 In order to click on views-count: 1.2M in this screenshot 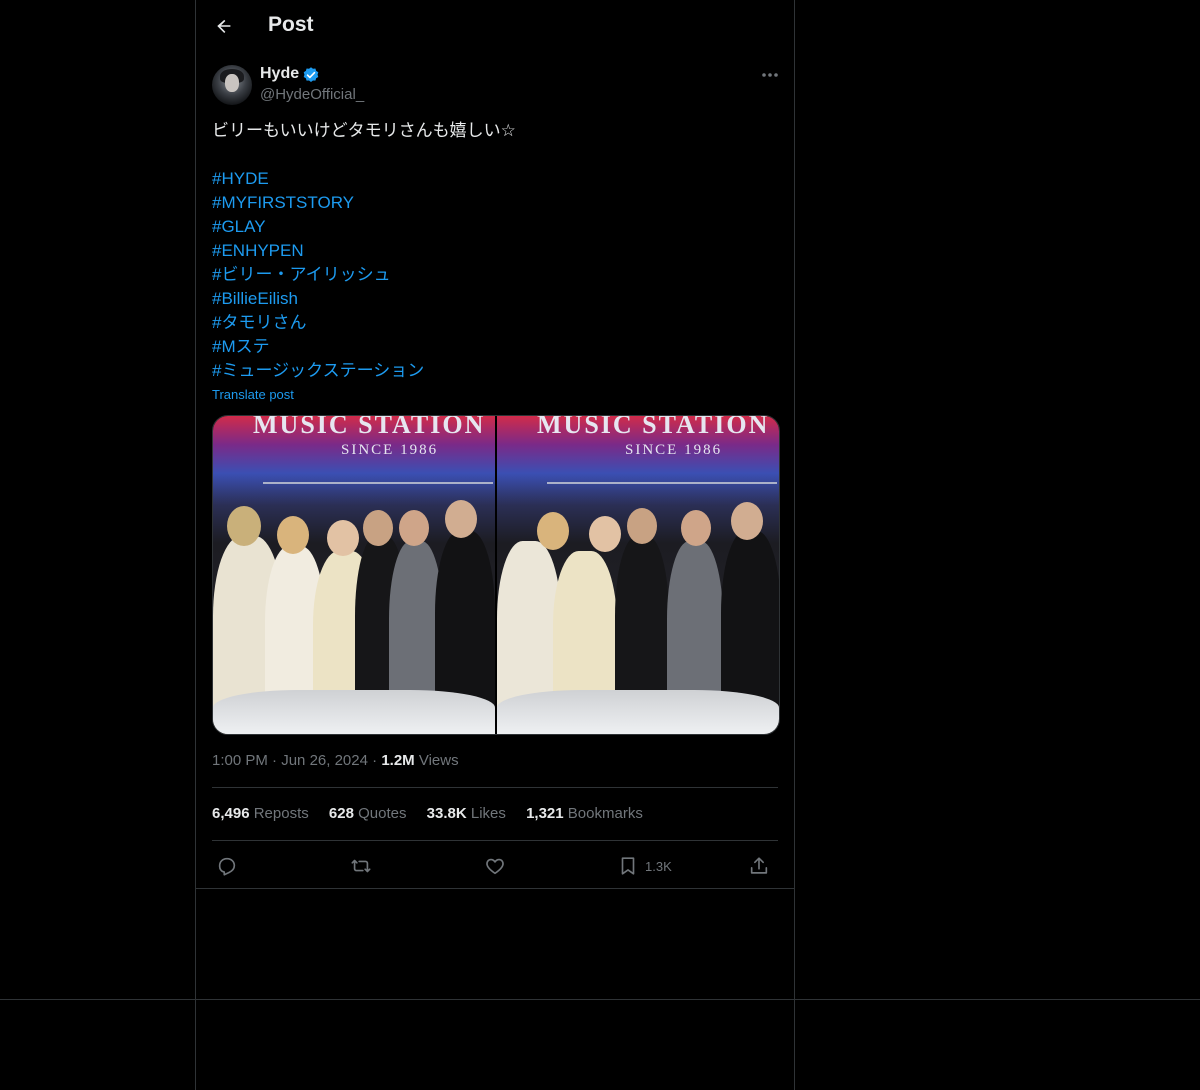, I will do `click(398, 760)`.